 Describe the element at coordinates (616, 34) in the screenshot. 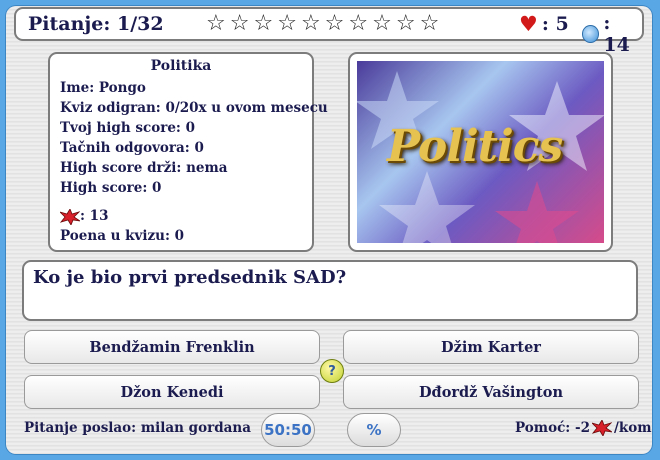

I see `timer-value: : 14` at that location.